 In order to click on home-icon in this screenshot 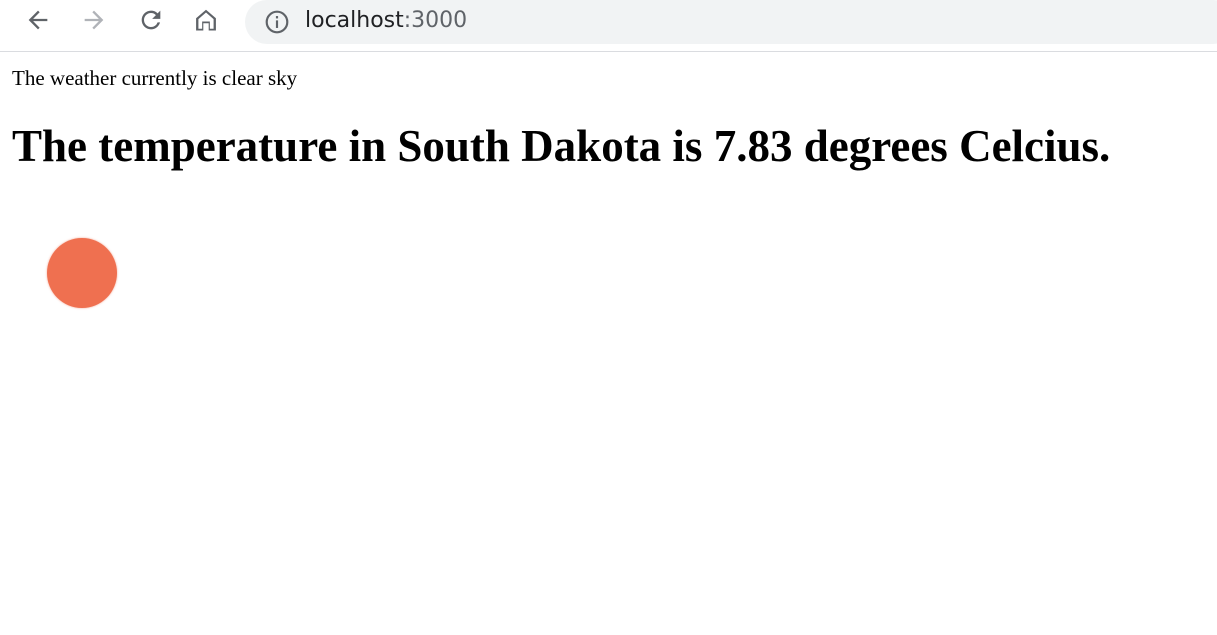, I will do `click(206, 20)`.